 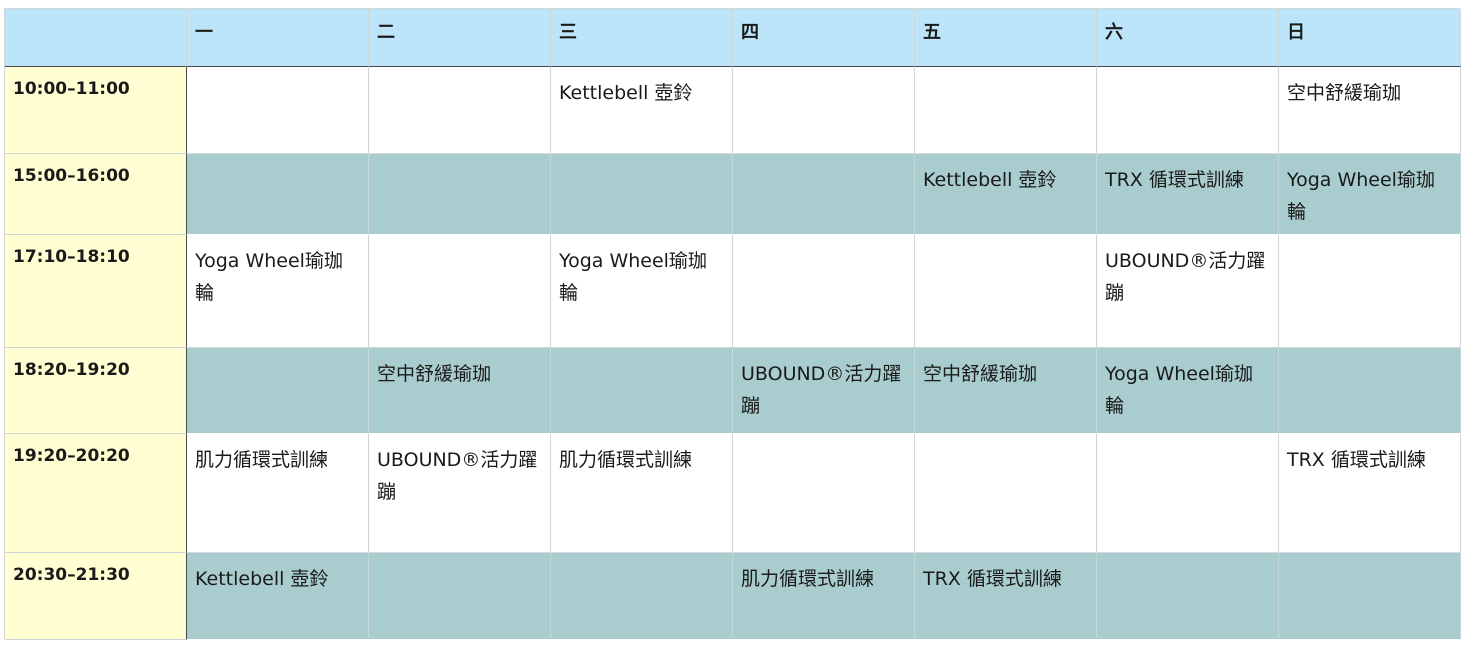 What do you see at coordinates (1188, 38) in the screenshot?
I see `header-day-sat: 六` at bounding box center [1188, 38].